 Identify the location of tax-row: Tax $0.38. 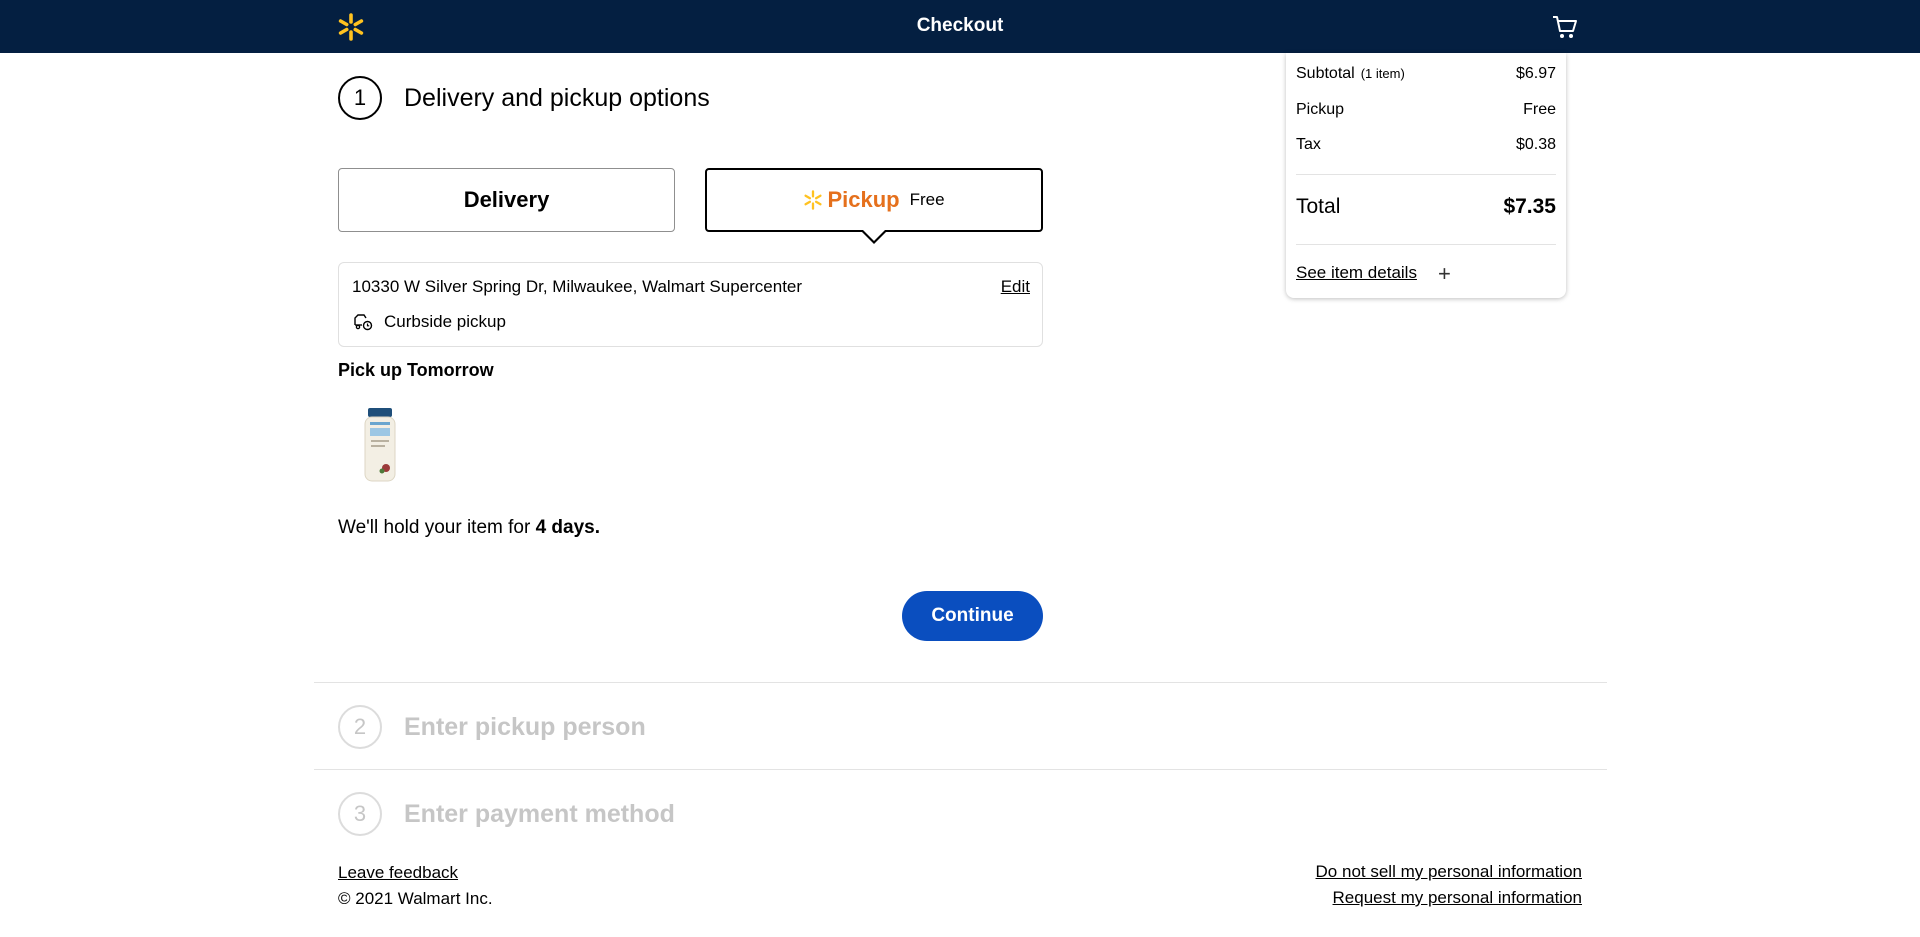
(1426, 145).